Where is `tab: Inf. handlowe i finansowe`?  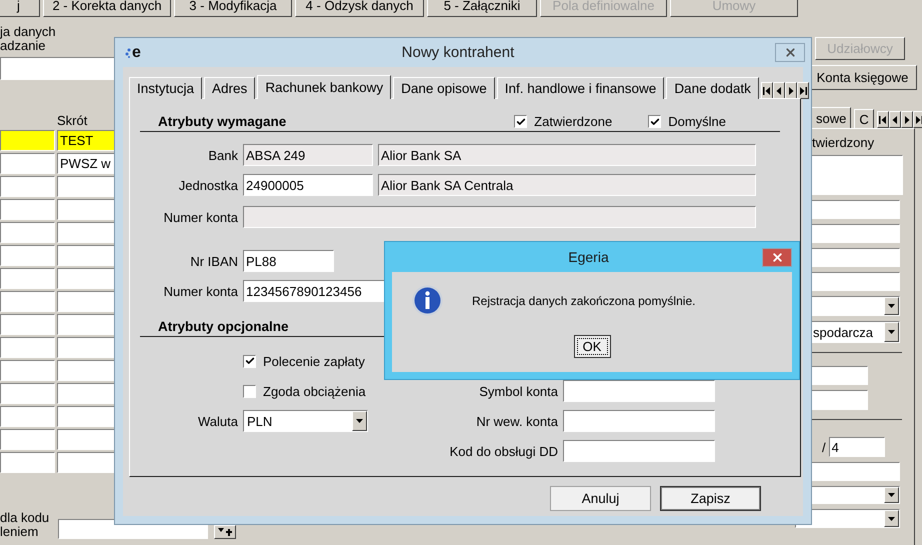 tab: Inf. handlowe i finansowe is located at coordinates (580, 88).